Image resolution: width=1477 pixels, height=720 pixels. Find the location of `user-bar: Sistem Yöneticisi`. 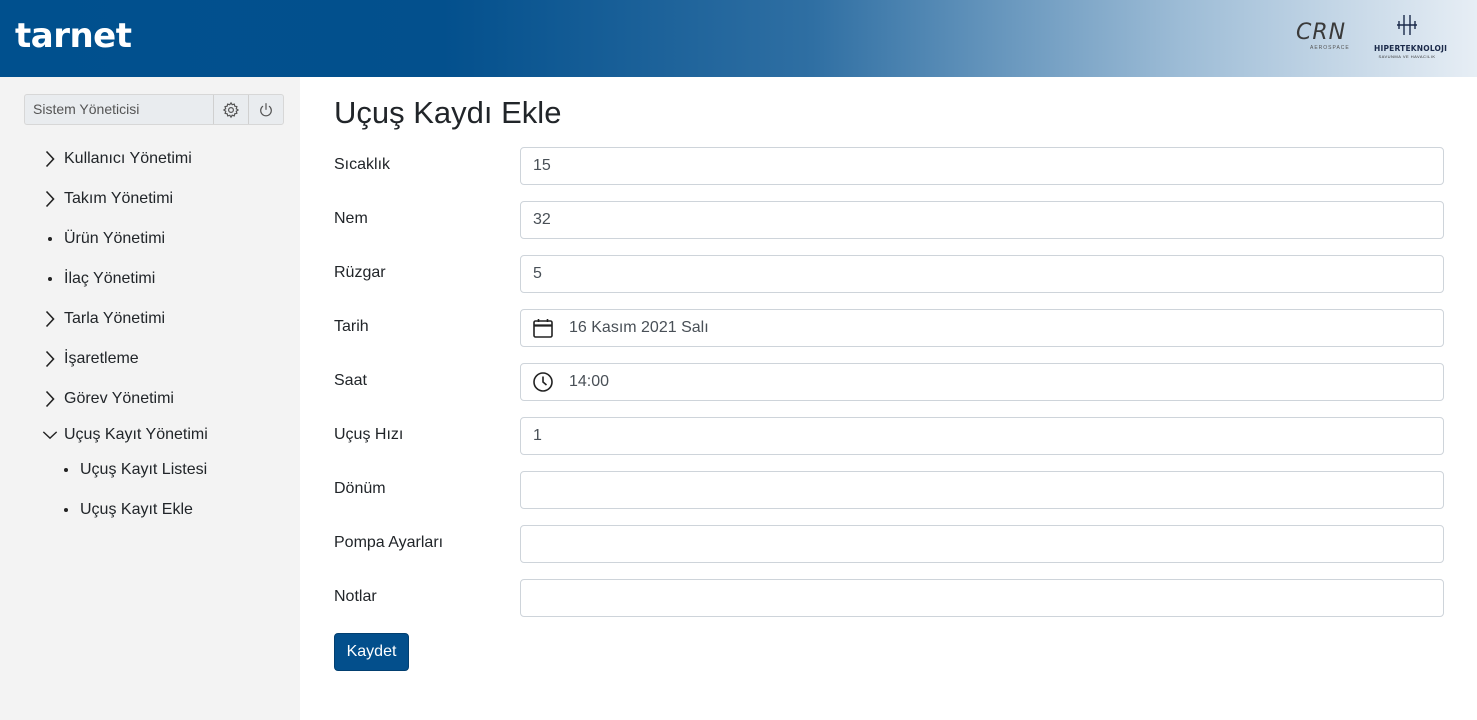

user-bar: Sistem Yöneticisi is located at coordinates (154, 109).